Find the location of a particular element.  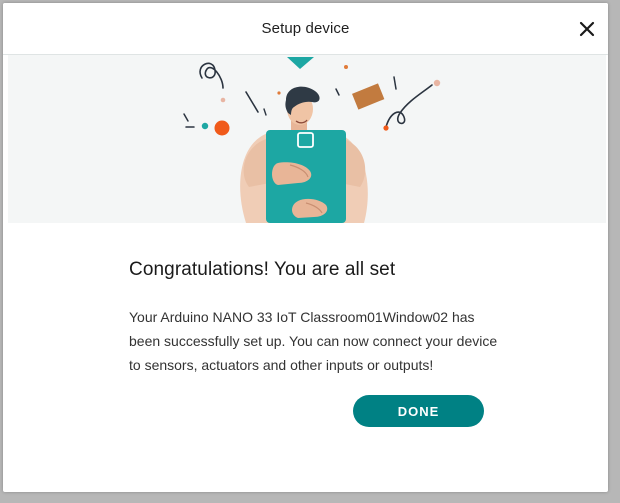

close-icon is located at coordinates (587, 29).